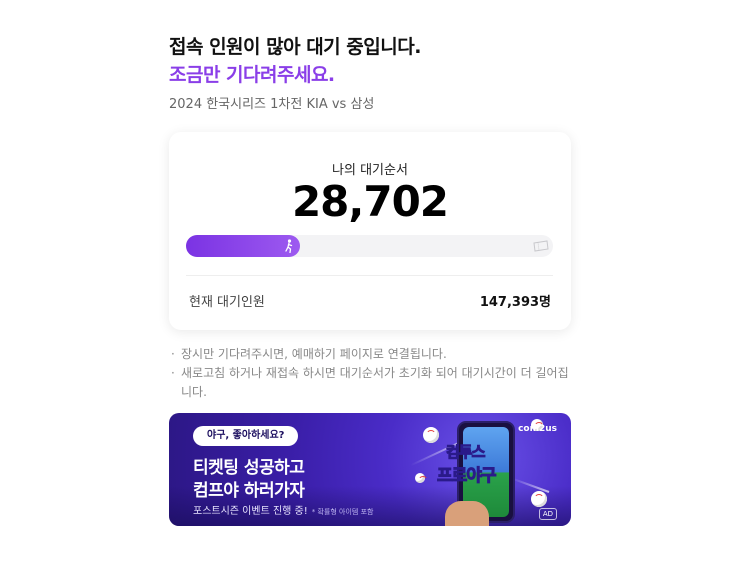  I want to click on runner-icon, so click(288, 246).